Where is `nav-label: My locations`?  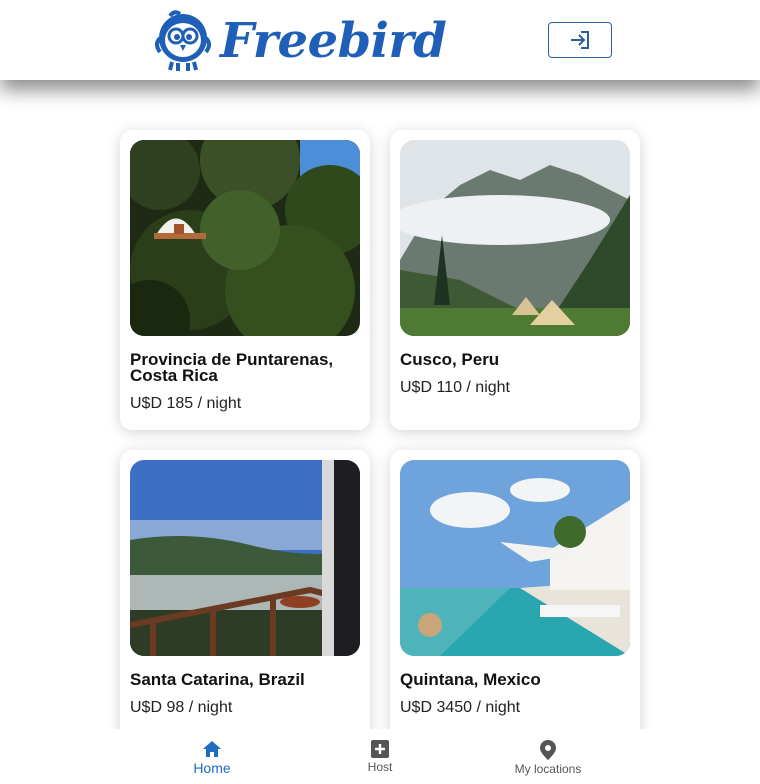
nav-label: My locations is located at coordinates (548, 769).